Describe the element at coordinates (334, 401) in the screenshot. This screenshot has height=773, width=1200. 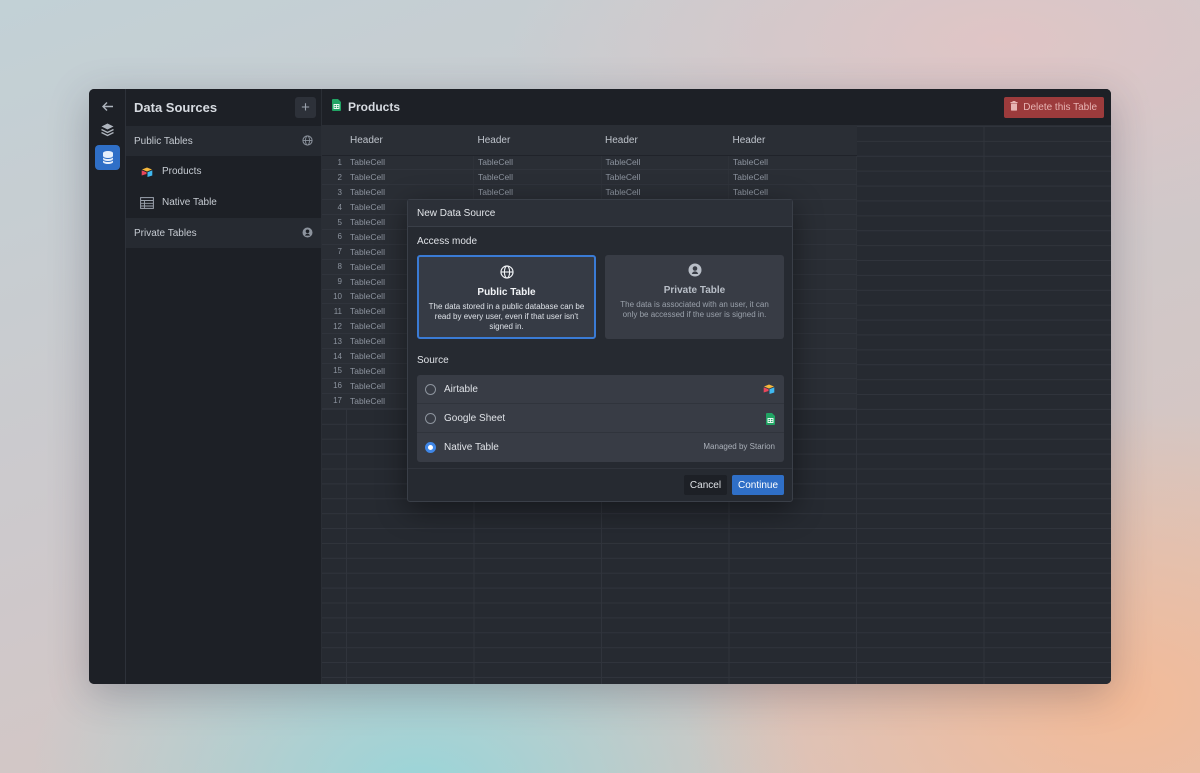
I see `row-index: 17` at that location.